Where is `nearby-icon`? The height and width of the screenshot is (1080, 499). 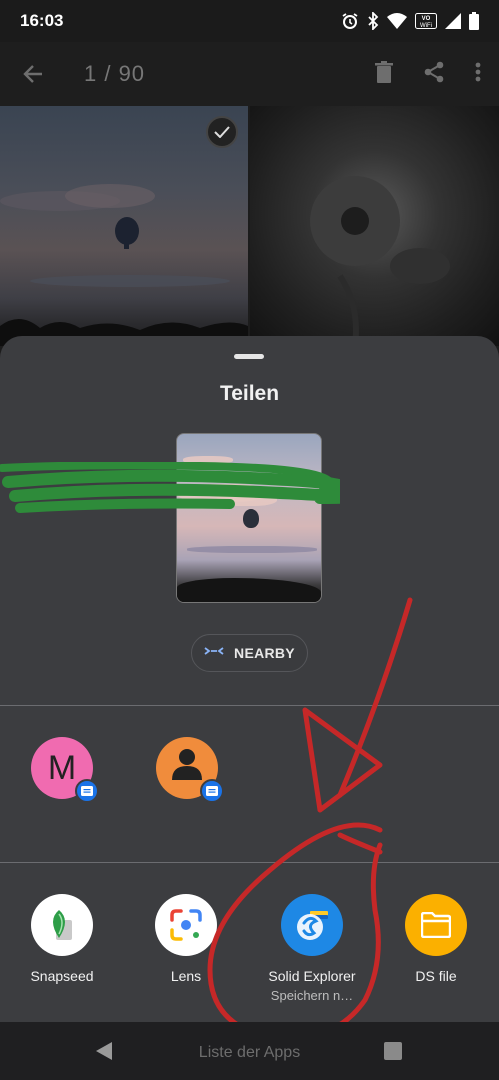 nearby-icon is located at coordinates (214, 653).